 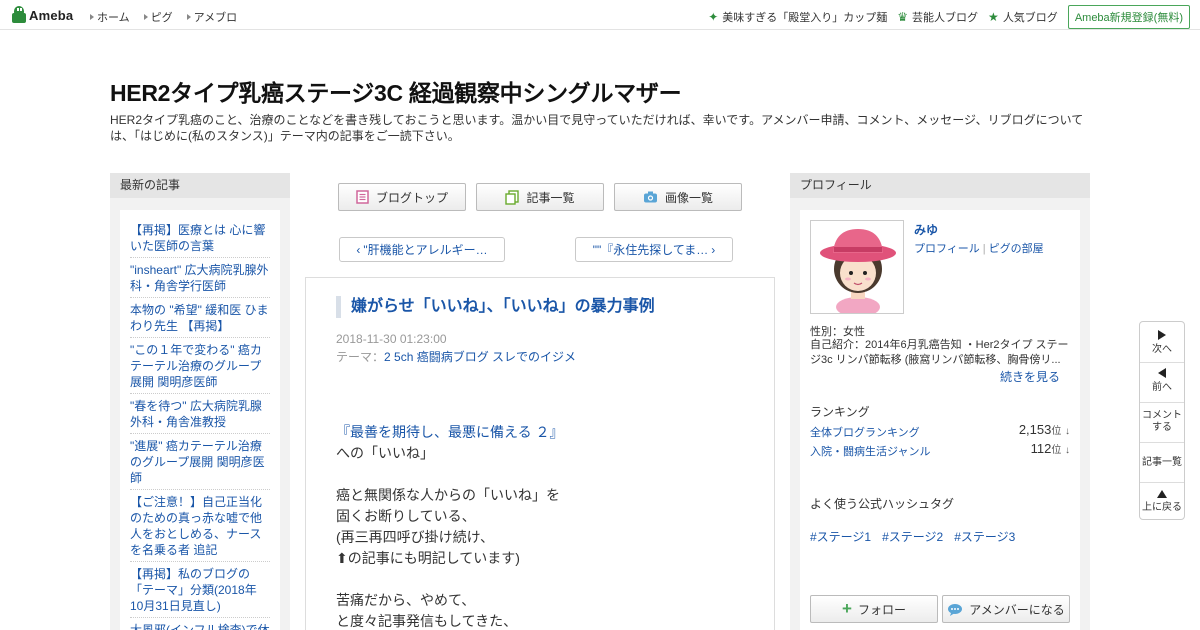 I want to click on recent-article-link: "進展" 癌カテーテル治療のグループ展開 関明彦医師, so click(x=200, y=462).